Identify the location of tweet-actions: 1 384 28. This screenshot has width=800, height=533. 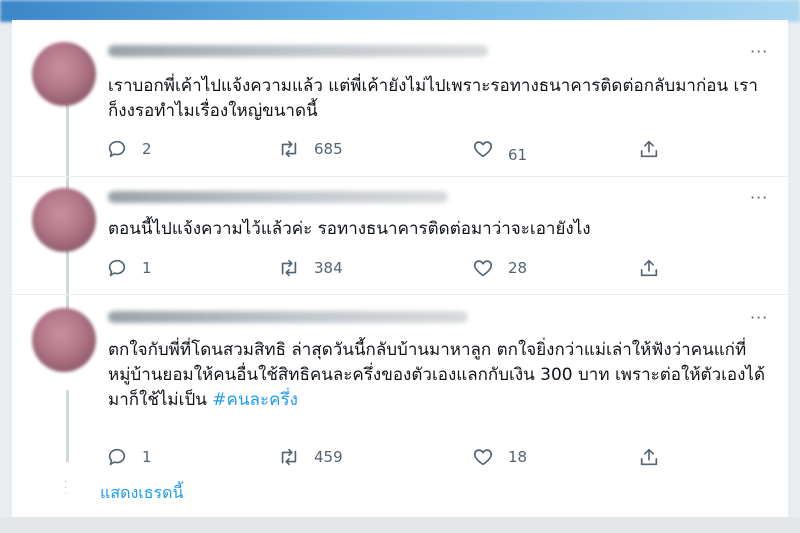
(406, 268).